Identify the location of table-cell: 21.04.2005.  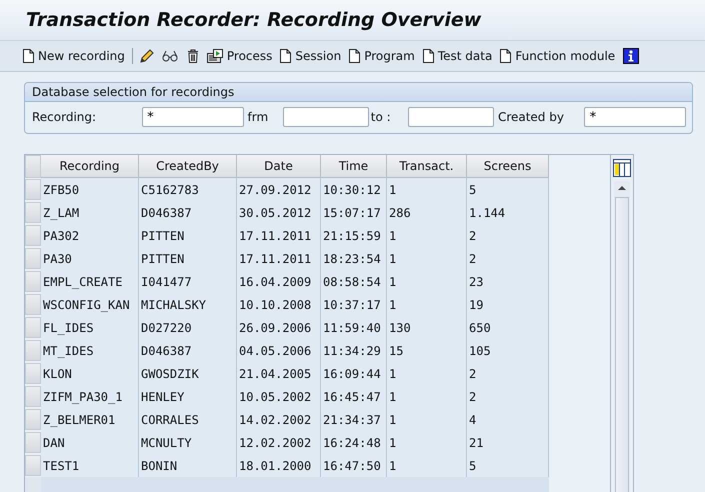
(279, 373).